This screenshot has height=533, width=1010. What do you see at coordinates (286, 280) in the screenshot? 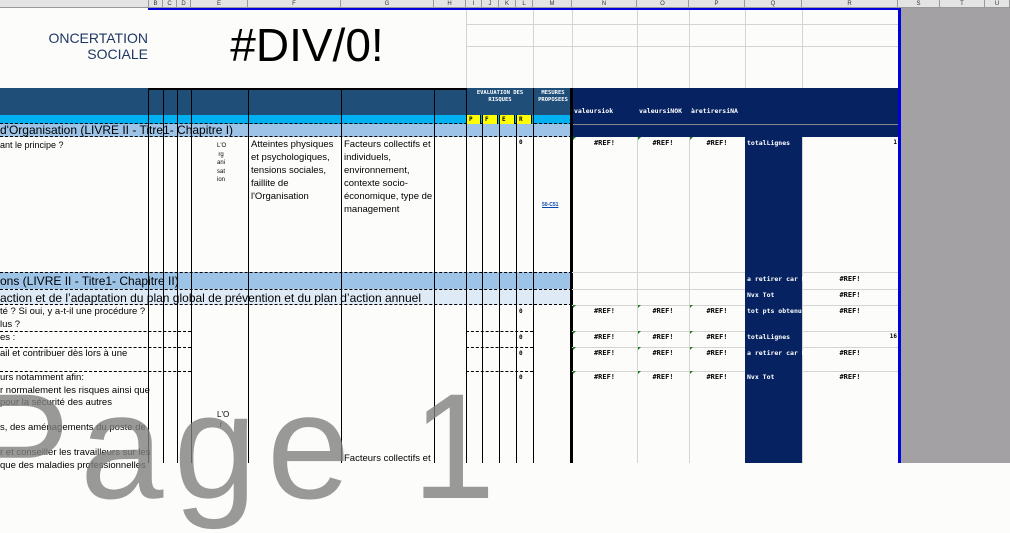
I see `section-2: ons (LIVRE II - Titre1- Chapitre II)` at bounding box center [286, 280].